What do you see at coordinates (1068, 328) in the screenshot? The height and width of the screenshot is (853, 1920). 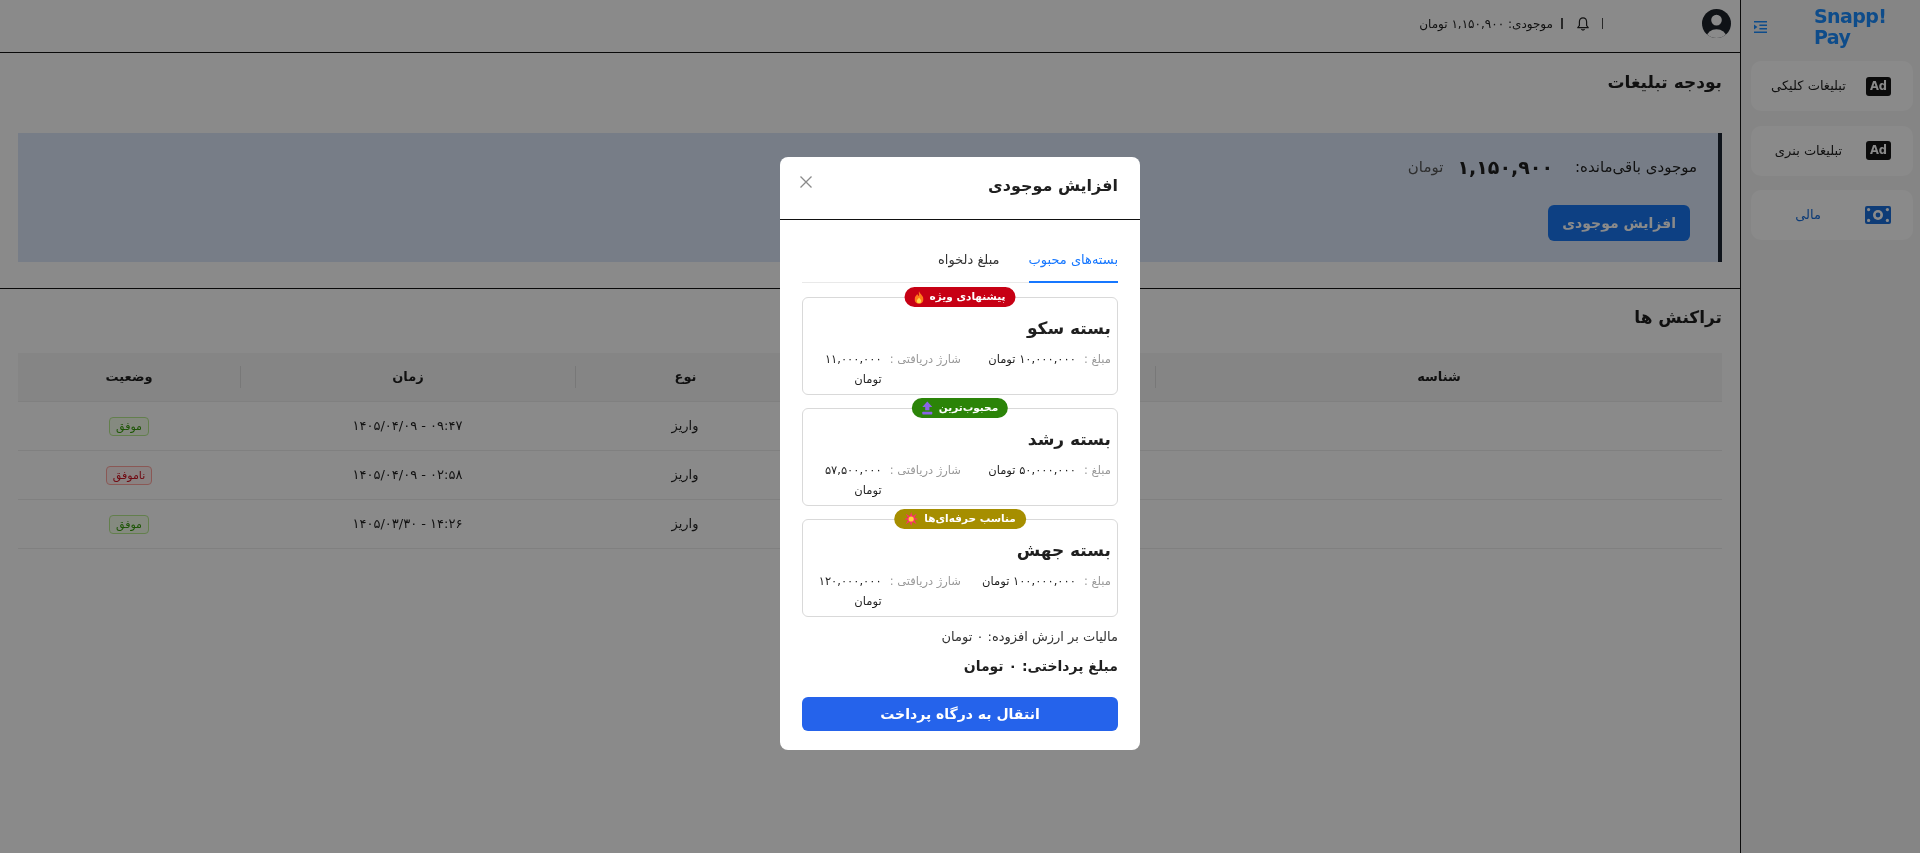 I see `package-name: بسته سکو` at bounding box center [1068, 328].